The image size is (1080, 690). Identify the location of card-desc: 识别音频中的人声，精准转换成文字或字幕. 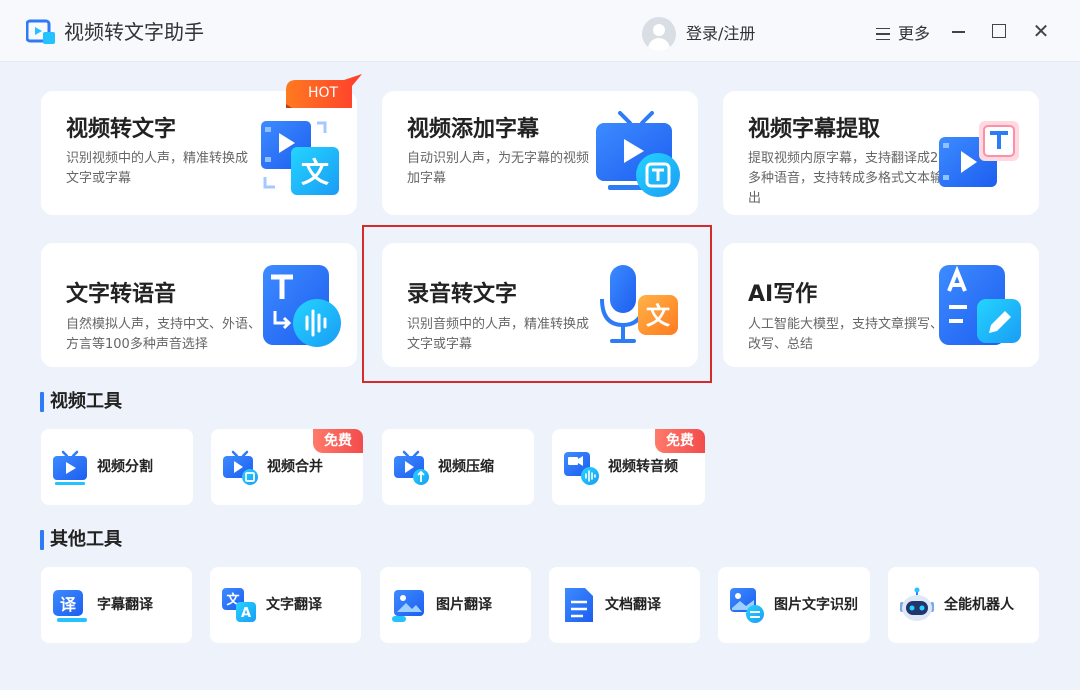
(498, 334).